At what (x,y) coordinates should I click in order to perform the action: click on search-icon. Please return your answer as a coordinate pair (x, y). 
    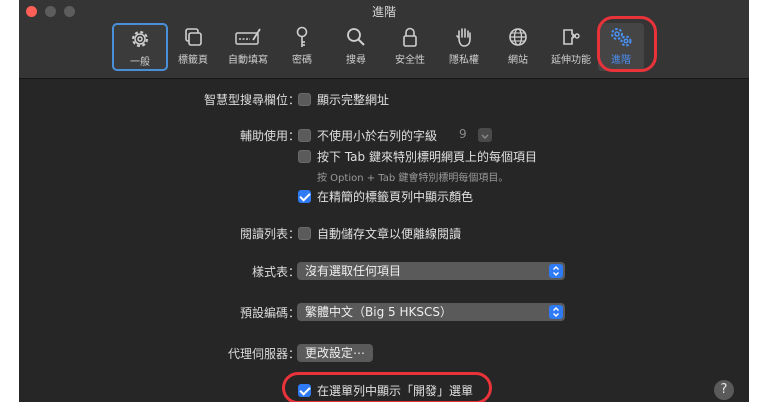
    Looking at the image, I should click on (356, 37).